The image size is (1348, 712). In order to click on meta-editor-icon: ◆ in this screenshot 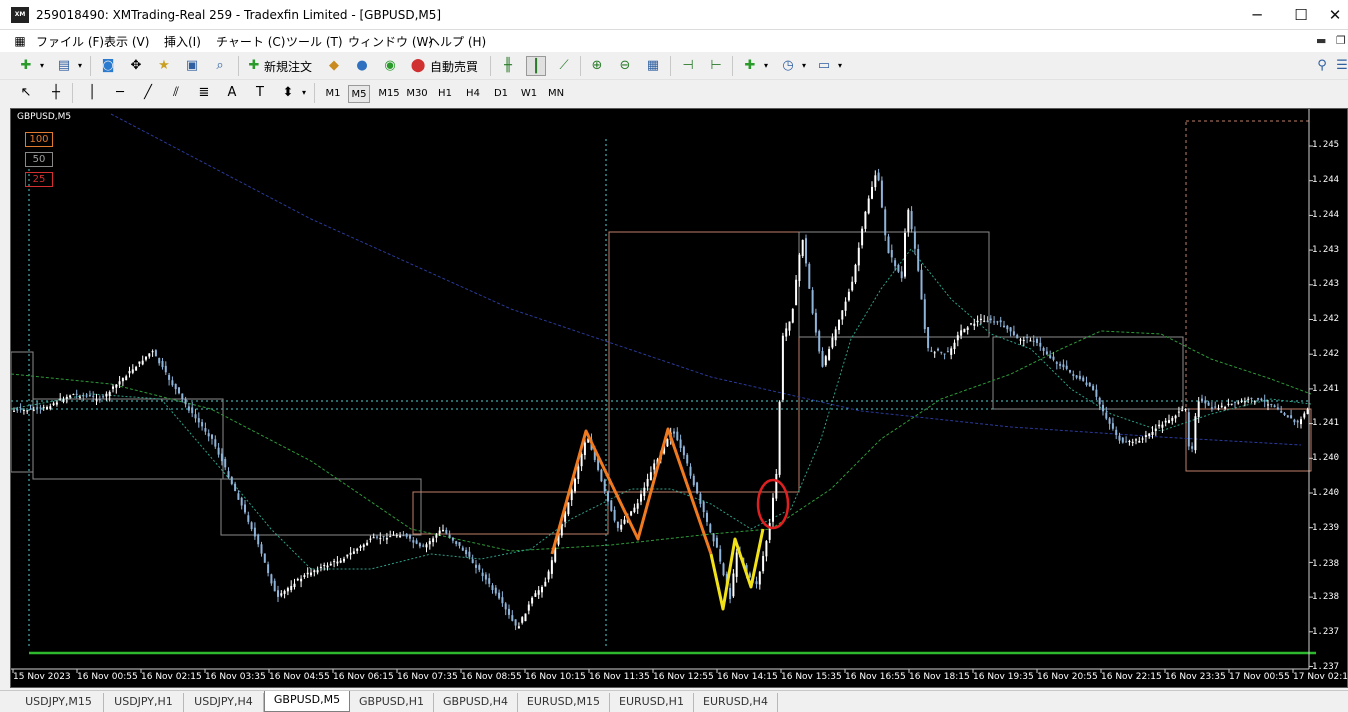, I will do `click(334, 66)`.